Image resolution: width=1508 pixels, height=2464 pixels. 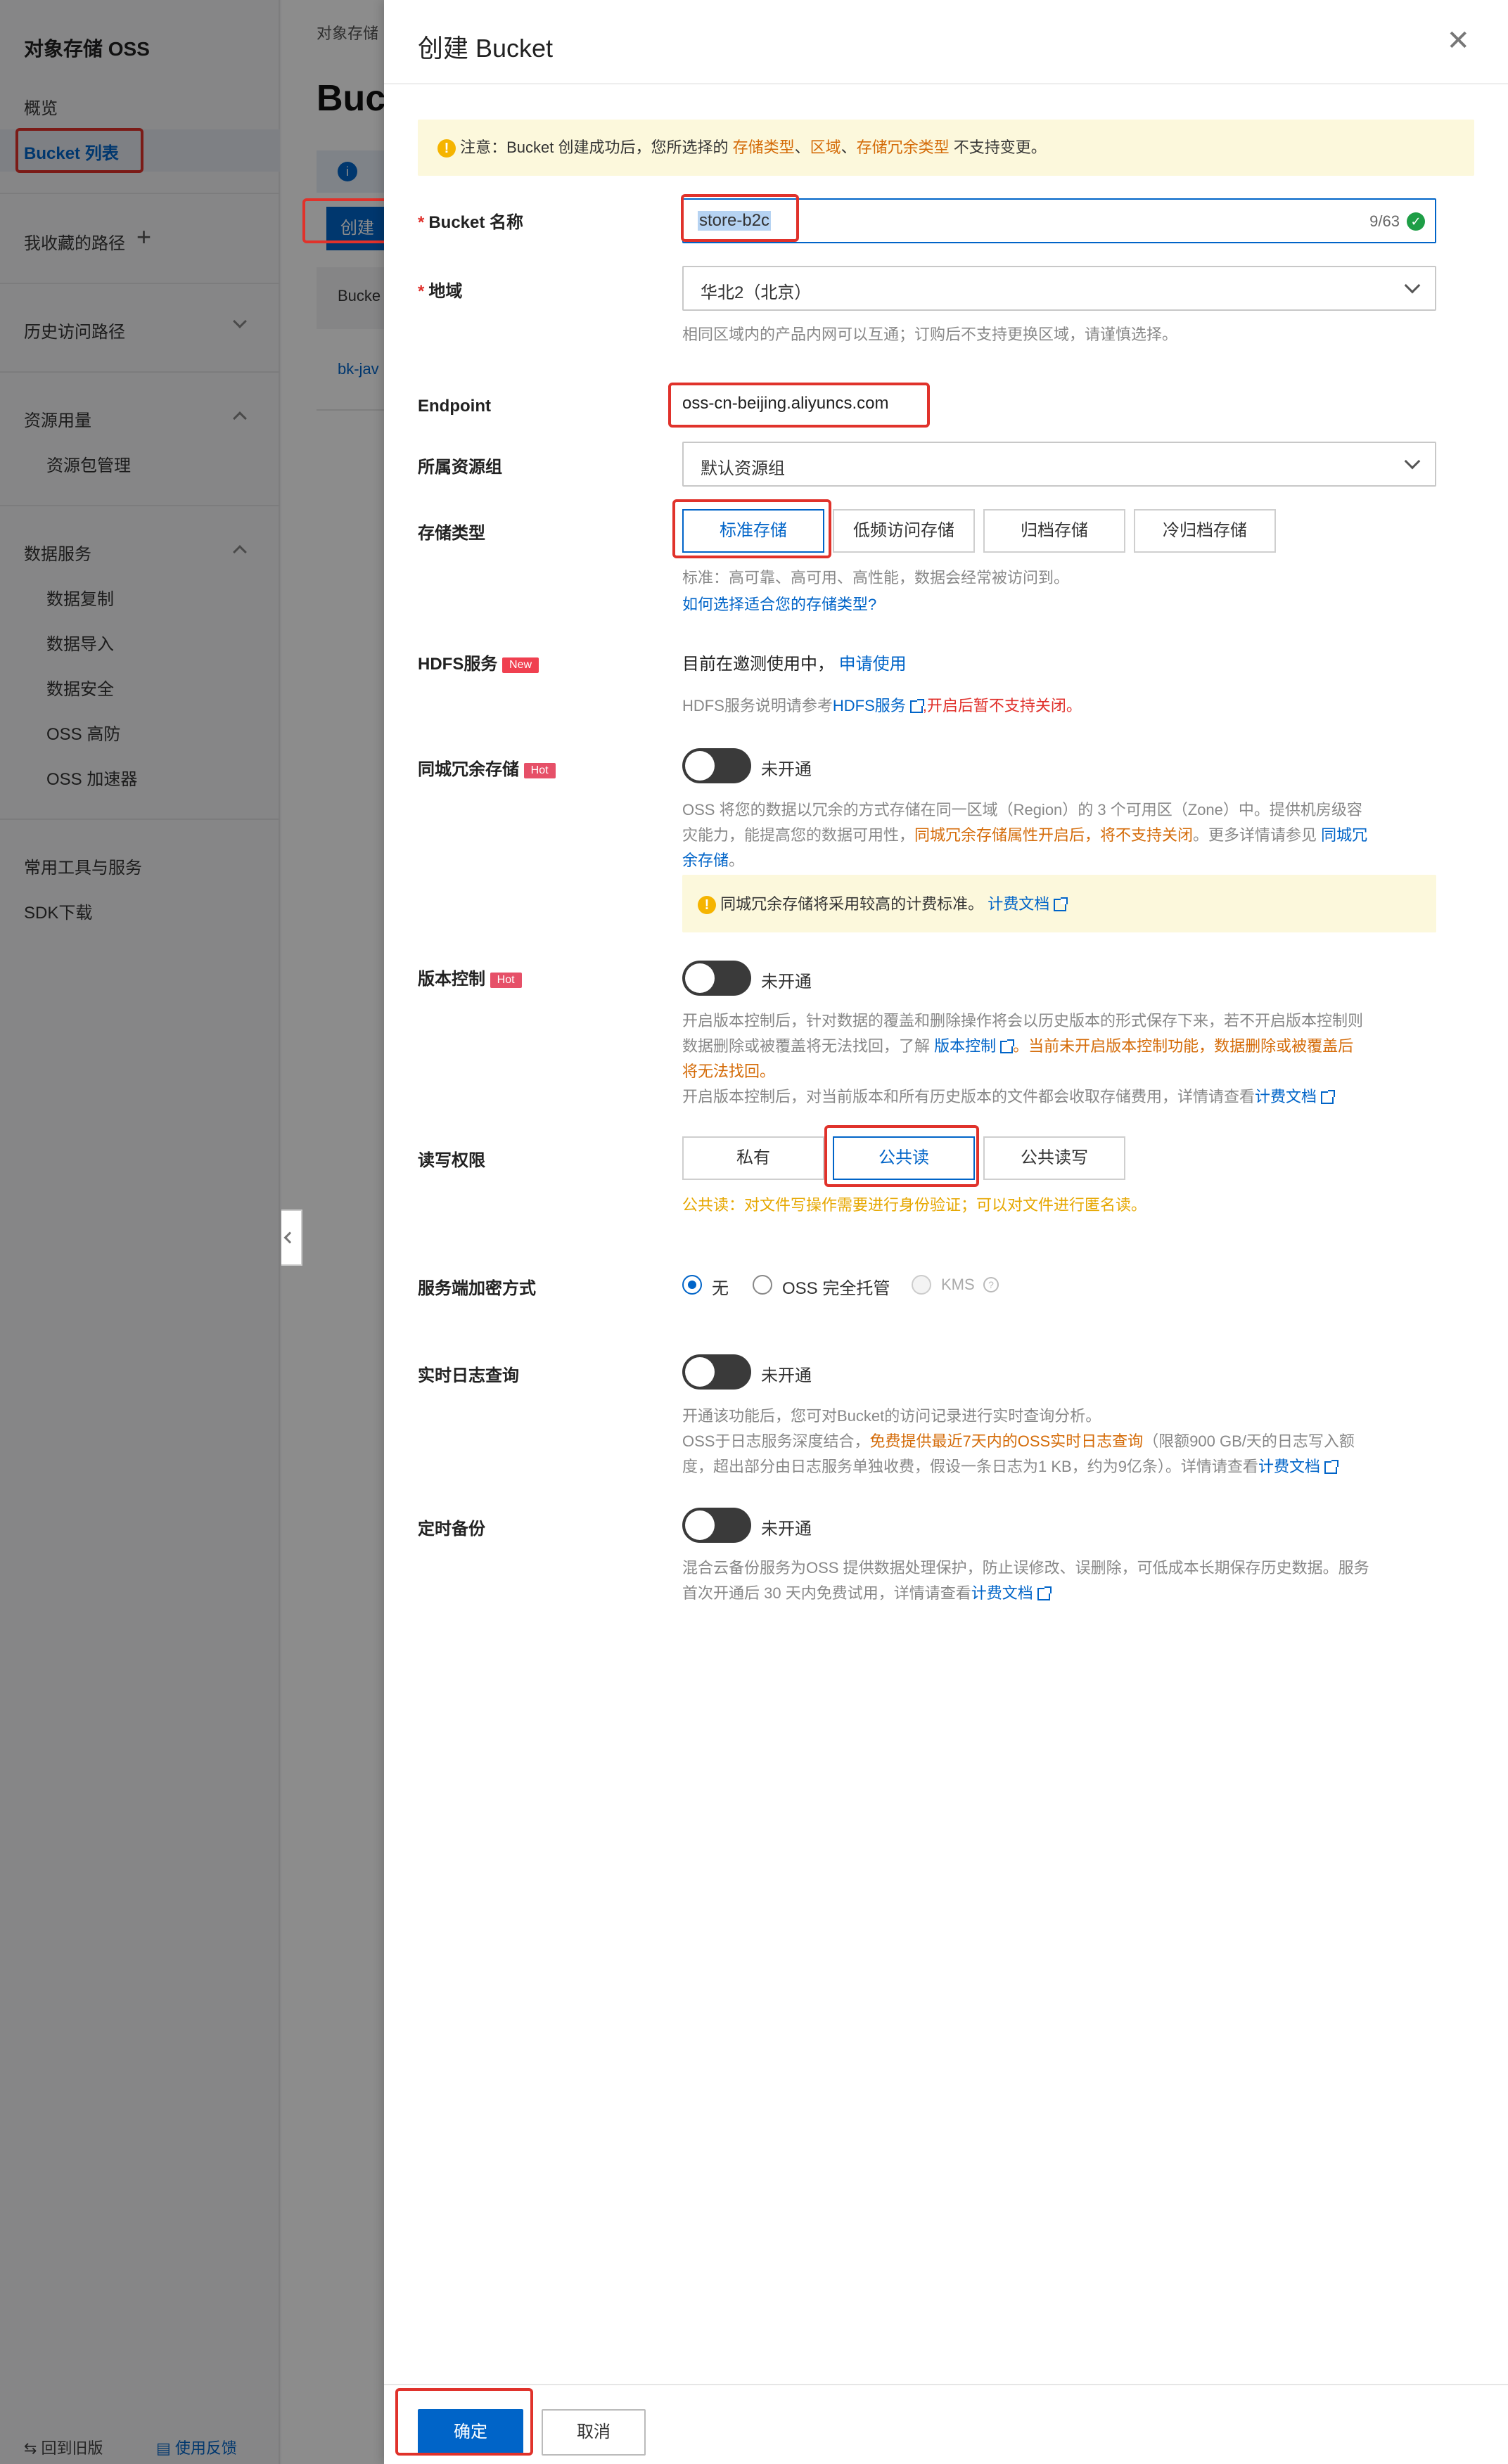 I want to click on zrs-help-part: 灾能力，能提高您的数据可用性，, so click(x=798, y=835).